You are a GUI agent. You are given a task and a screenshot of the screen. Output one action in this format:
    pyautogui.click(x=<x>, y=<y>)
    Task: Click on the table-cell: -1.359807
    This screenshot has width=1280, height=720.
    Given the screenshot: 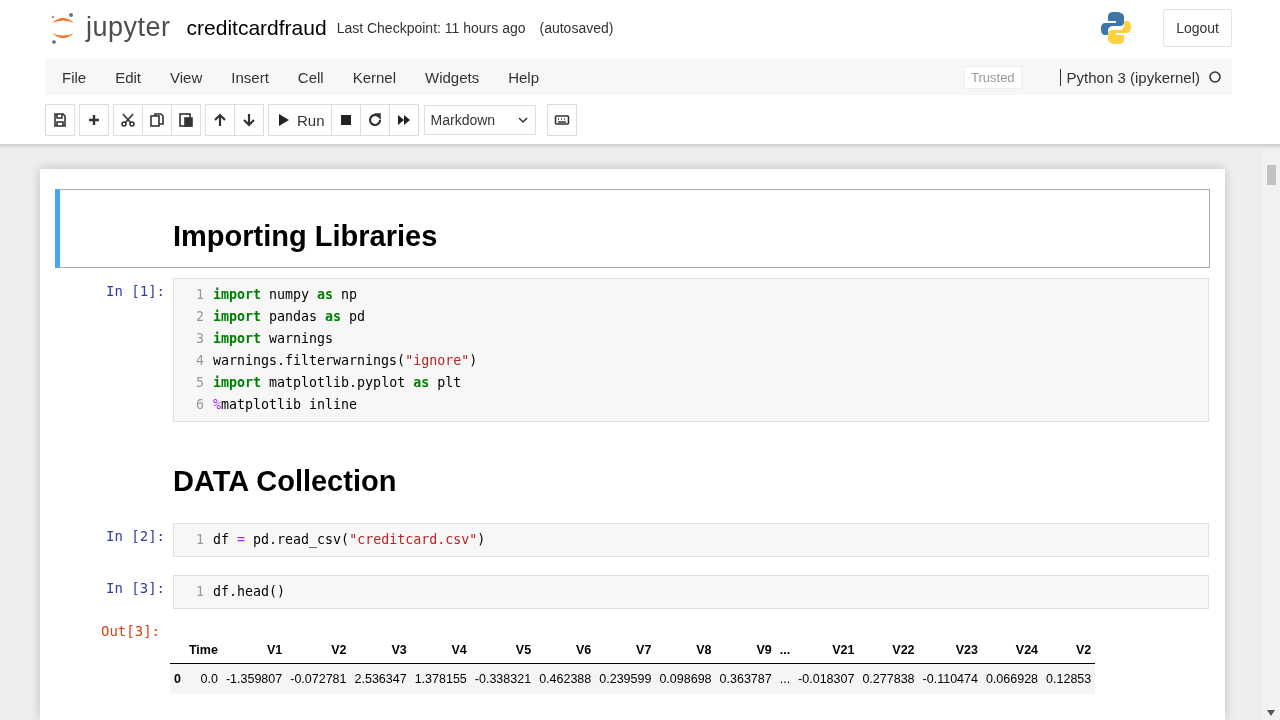 What is the action you would take?
    pyautogui.click(x=254, y=678)
    